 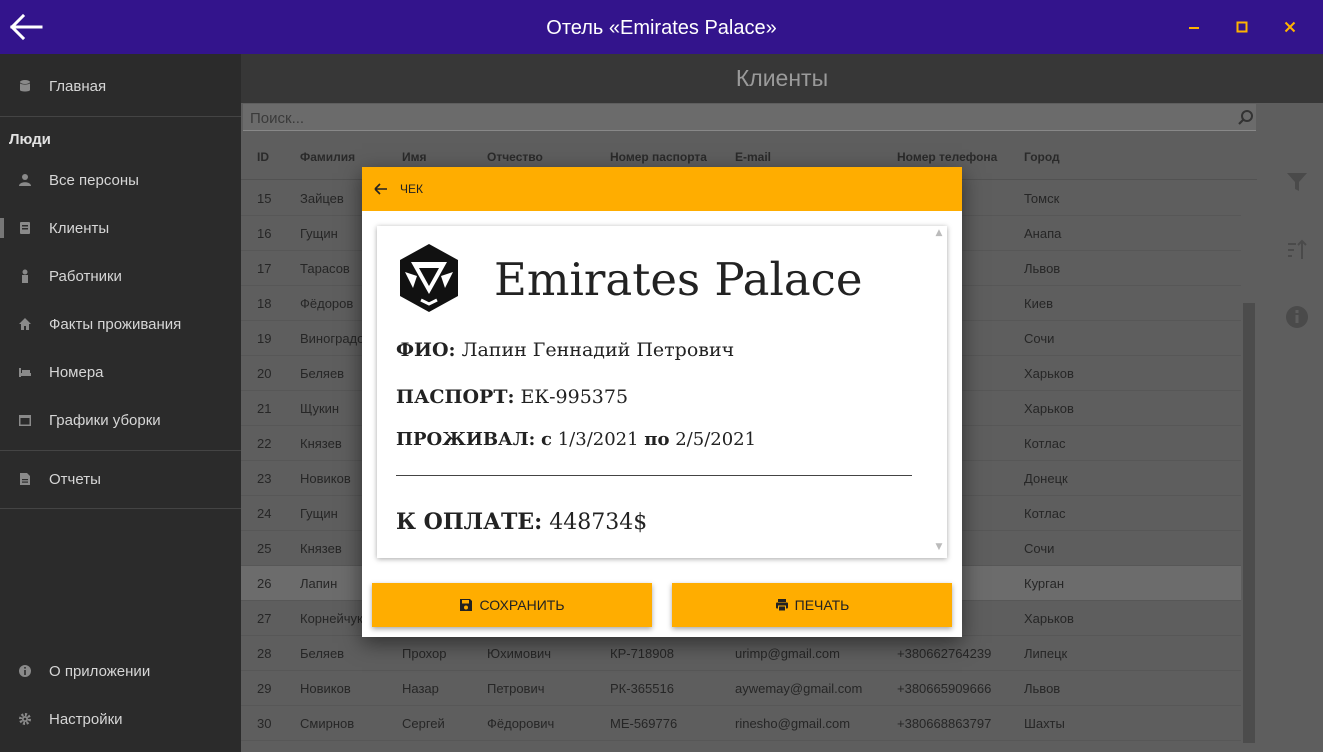 What do you see at coordinates (574, 397) in the screenshot?
I see `passport-value: ЕК-995375` at bounding box center [574, 397].